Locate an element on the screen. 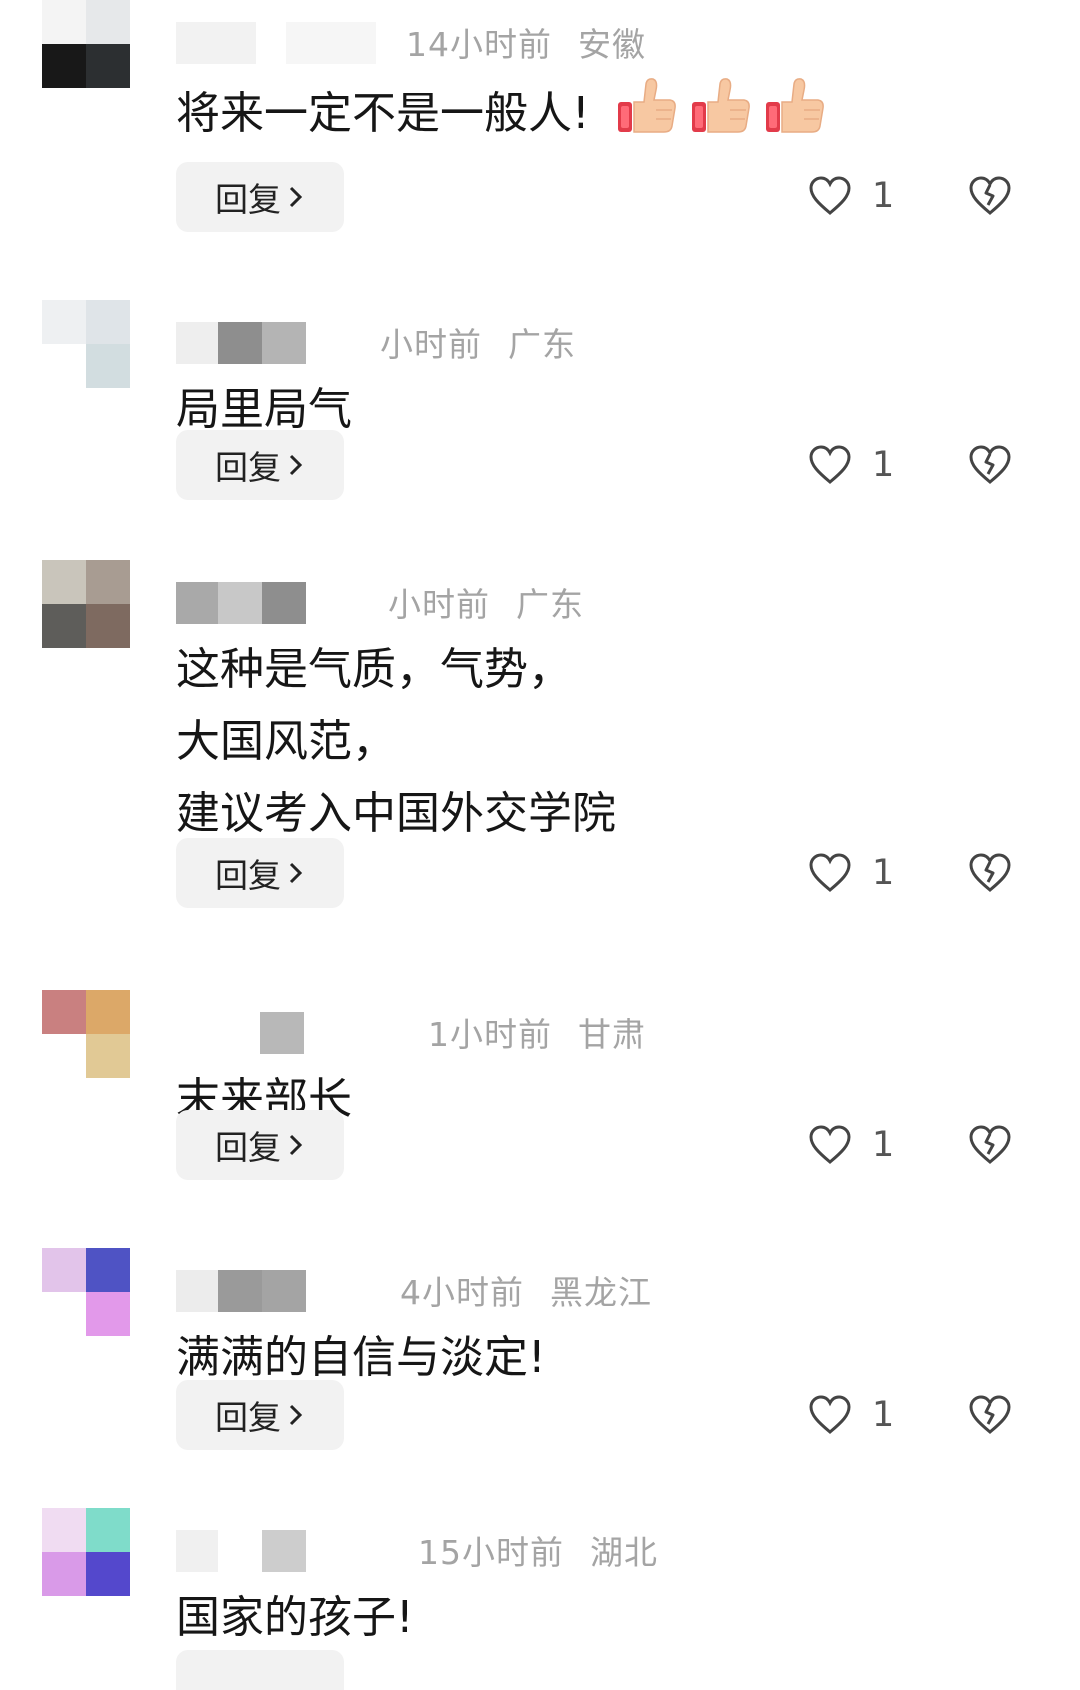 Image resolution: width=1080 pixels, height=1690 pixels. comment-region: 黑龙江 is located at coordinates (601, 1292).